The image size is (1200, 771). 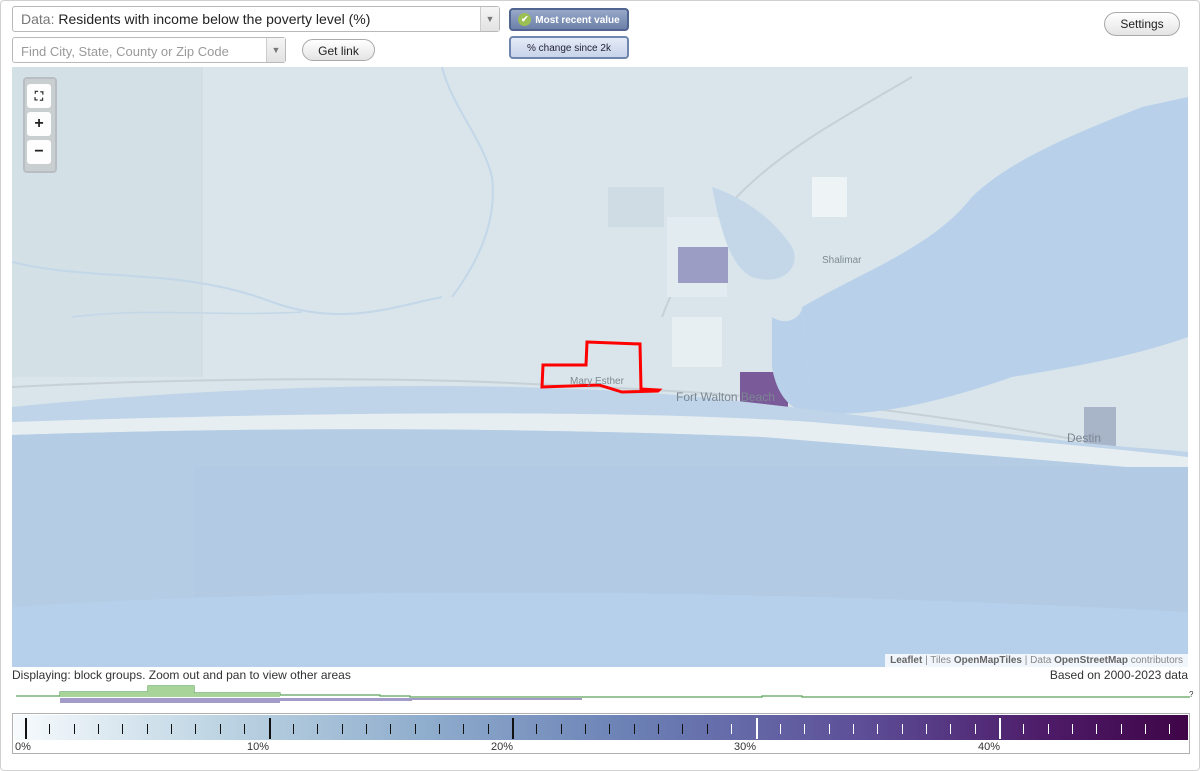 What do you see at coordinates (338, 50) in the screenshot?
I see `get-link-button: Get link` at bounding box center [338, 50].